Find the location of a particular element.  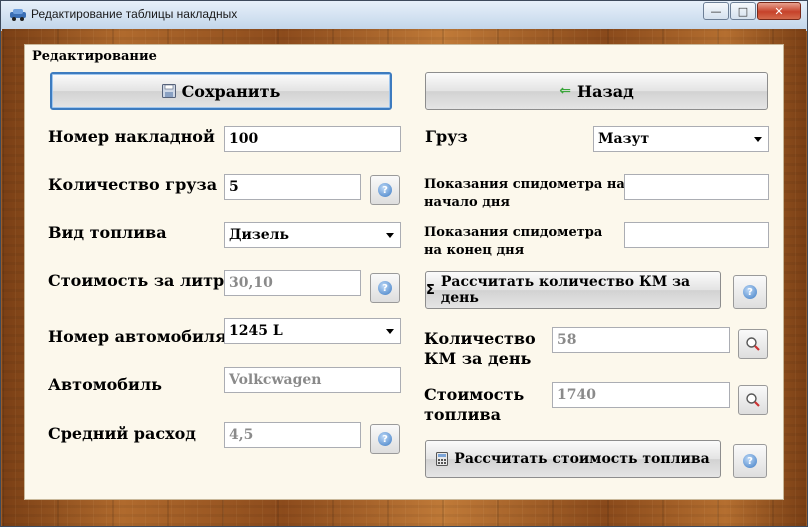

cargo-select: Мазут is located at coordinates (681, 139).